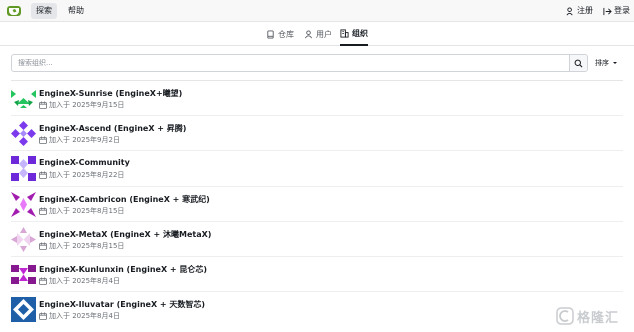 This screenshot has width=634, height=332. Describe the element at coordinates (569, 10) in the screenshot. I see `user-plus-icon` at that location.